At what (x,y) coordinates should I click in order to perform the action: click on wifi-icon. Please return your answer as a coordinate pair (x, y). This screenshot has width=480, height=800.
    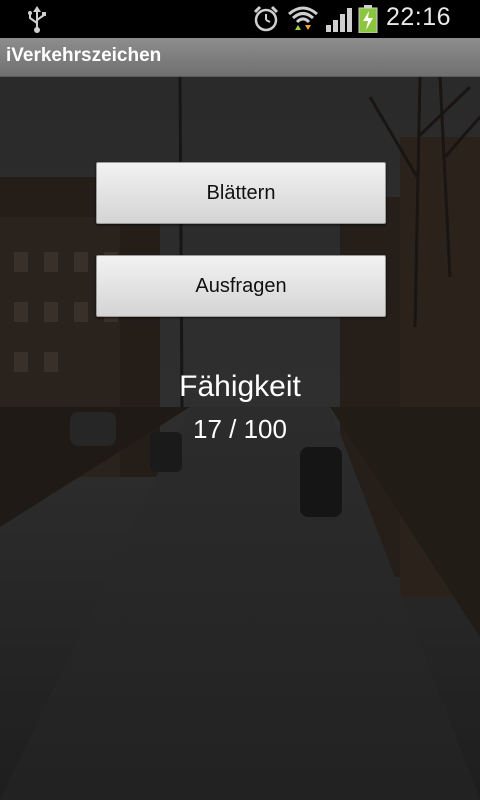
    Looking at the image, I should click on (303, 18).